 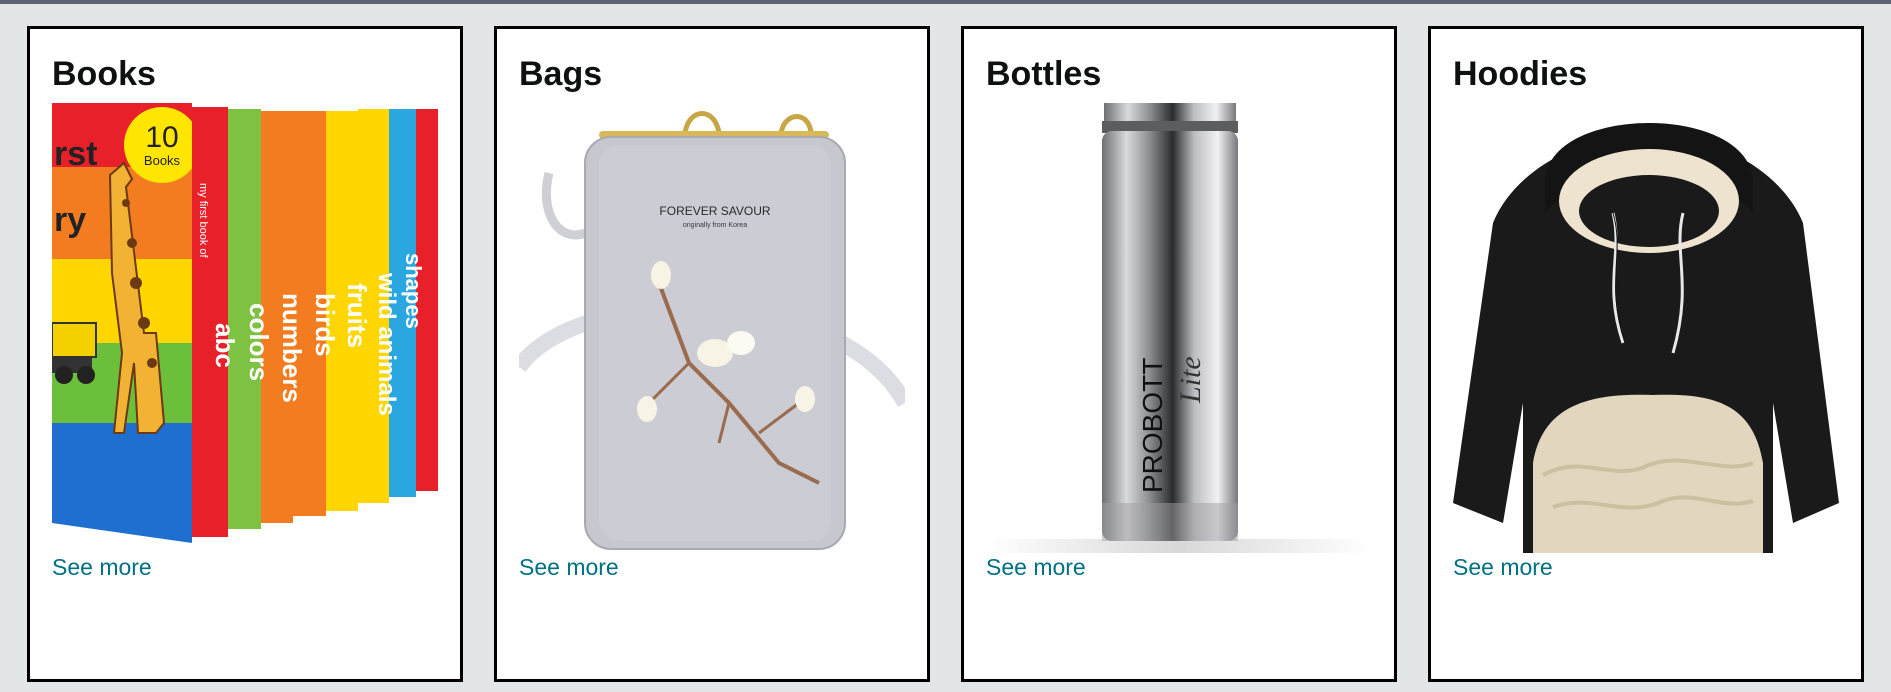 What do you see at coordinates (945, 2) in the screenshot?
I see `top-strip` at bounding box center [945, 2].